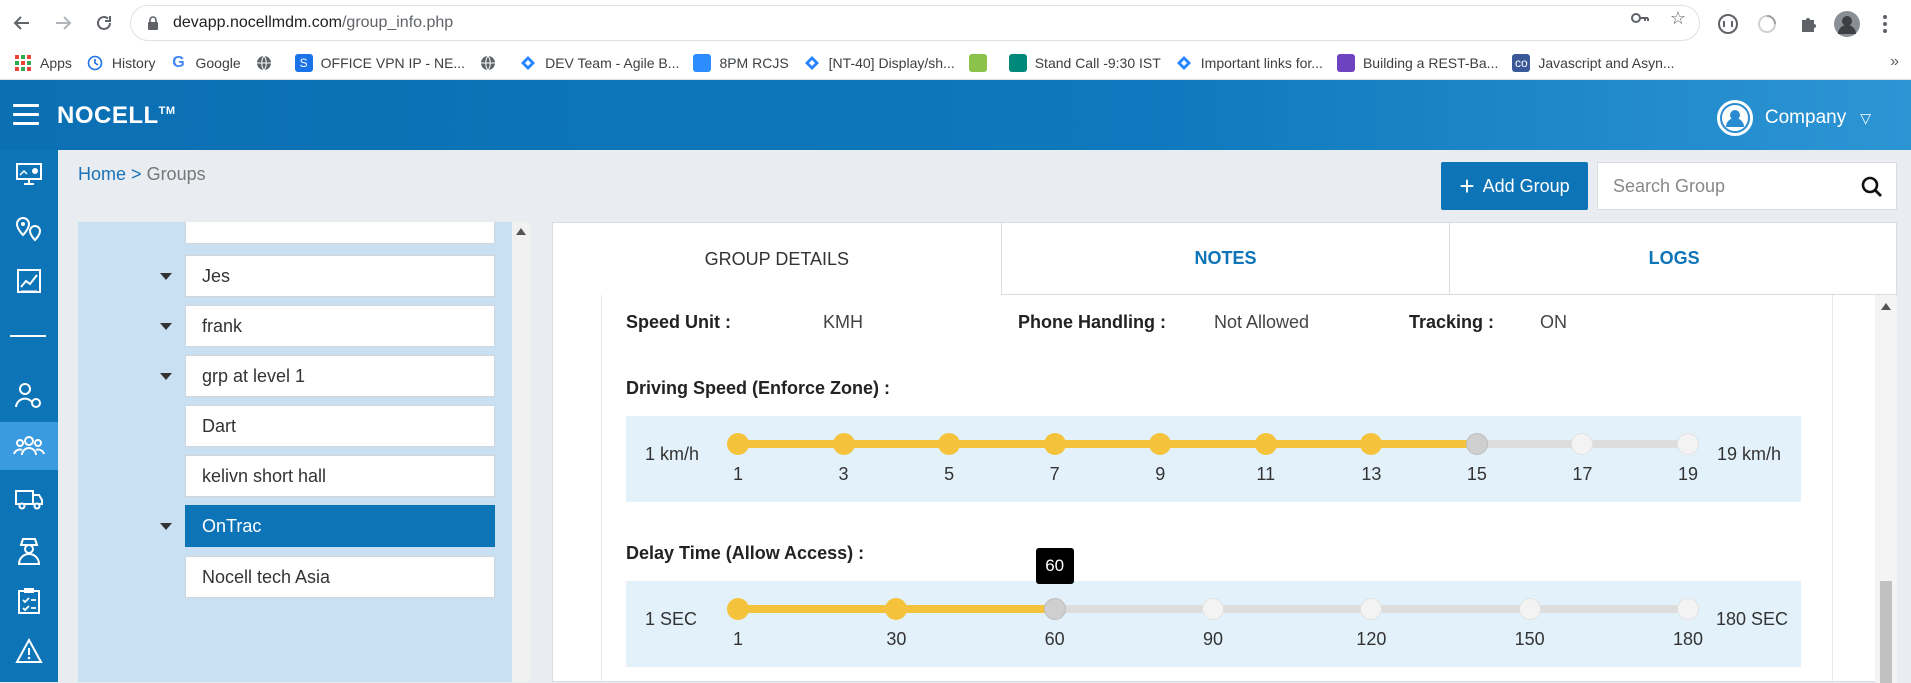 Image resolution: width=1911 pixels, height=683 pixels. Describe the element at coordinates (56, 62) in the screenshot. I see `bookmark-label: Apps` at that location.